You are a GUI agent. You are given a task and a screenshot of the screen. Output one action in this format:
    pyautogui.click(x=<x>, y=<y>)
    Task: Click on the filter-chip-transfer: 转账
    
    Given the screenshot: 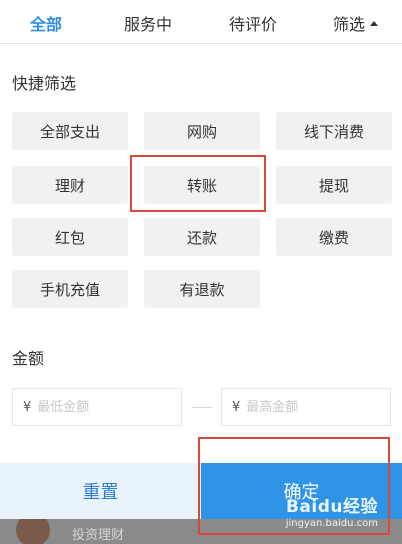 What is the action you would take?
    pyautogui.click(x=202, y=185)
    